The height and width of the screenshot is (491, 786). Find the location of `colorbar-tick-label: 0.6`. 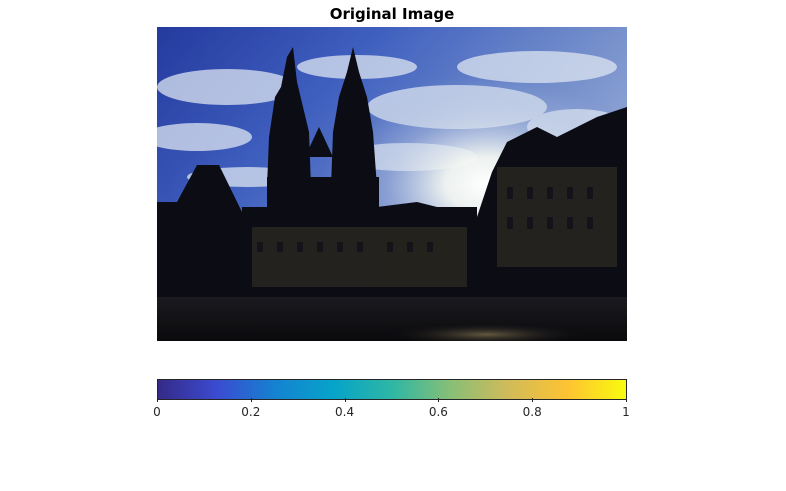

colorbar-tick-label: 0.6 is located at coordinates (438, 412).